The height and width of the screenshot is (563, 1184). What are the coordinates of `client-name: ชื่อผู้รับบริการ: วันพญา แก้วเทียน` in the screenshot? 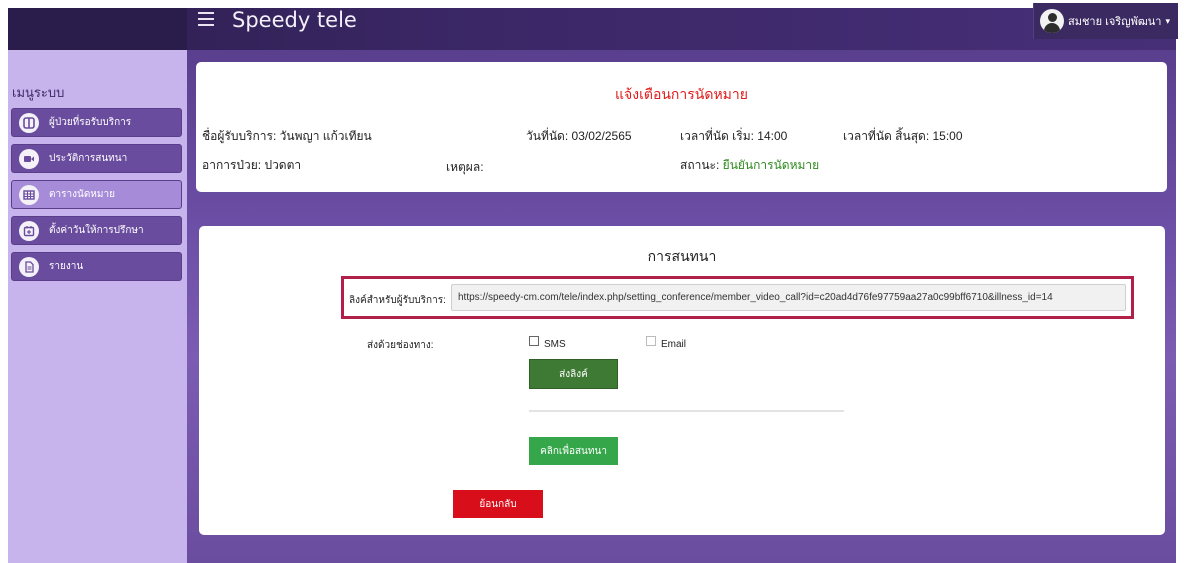 It's located at (287, 136).